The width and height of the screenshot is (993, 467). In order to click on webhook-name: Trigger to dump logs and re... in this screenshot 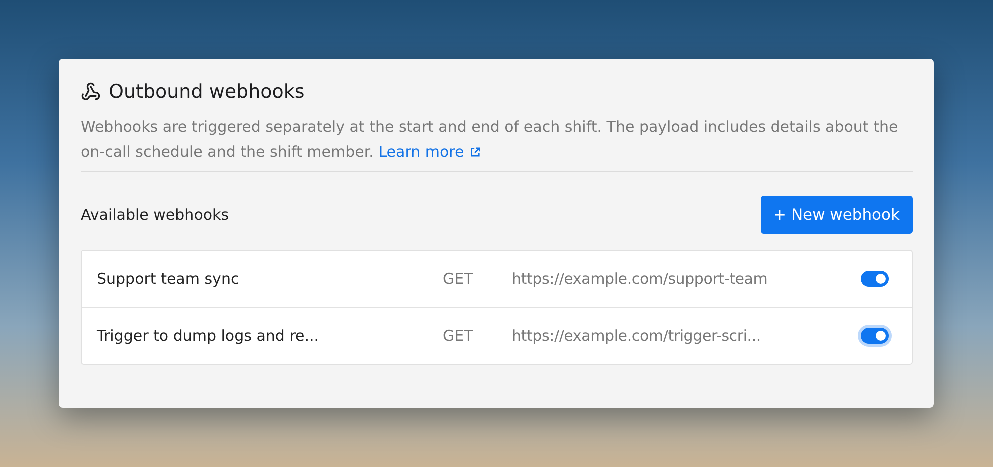, I will do `click(208, 336)`.